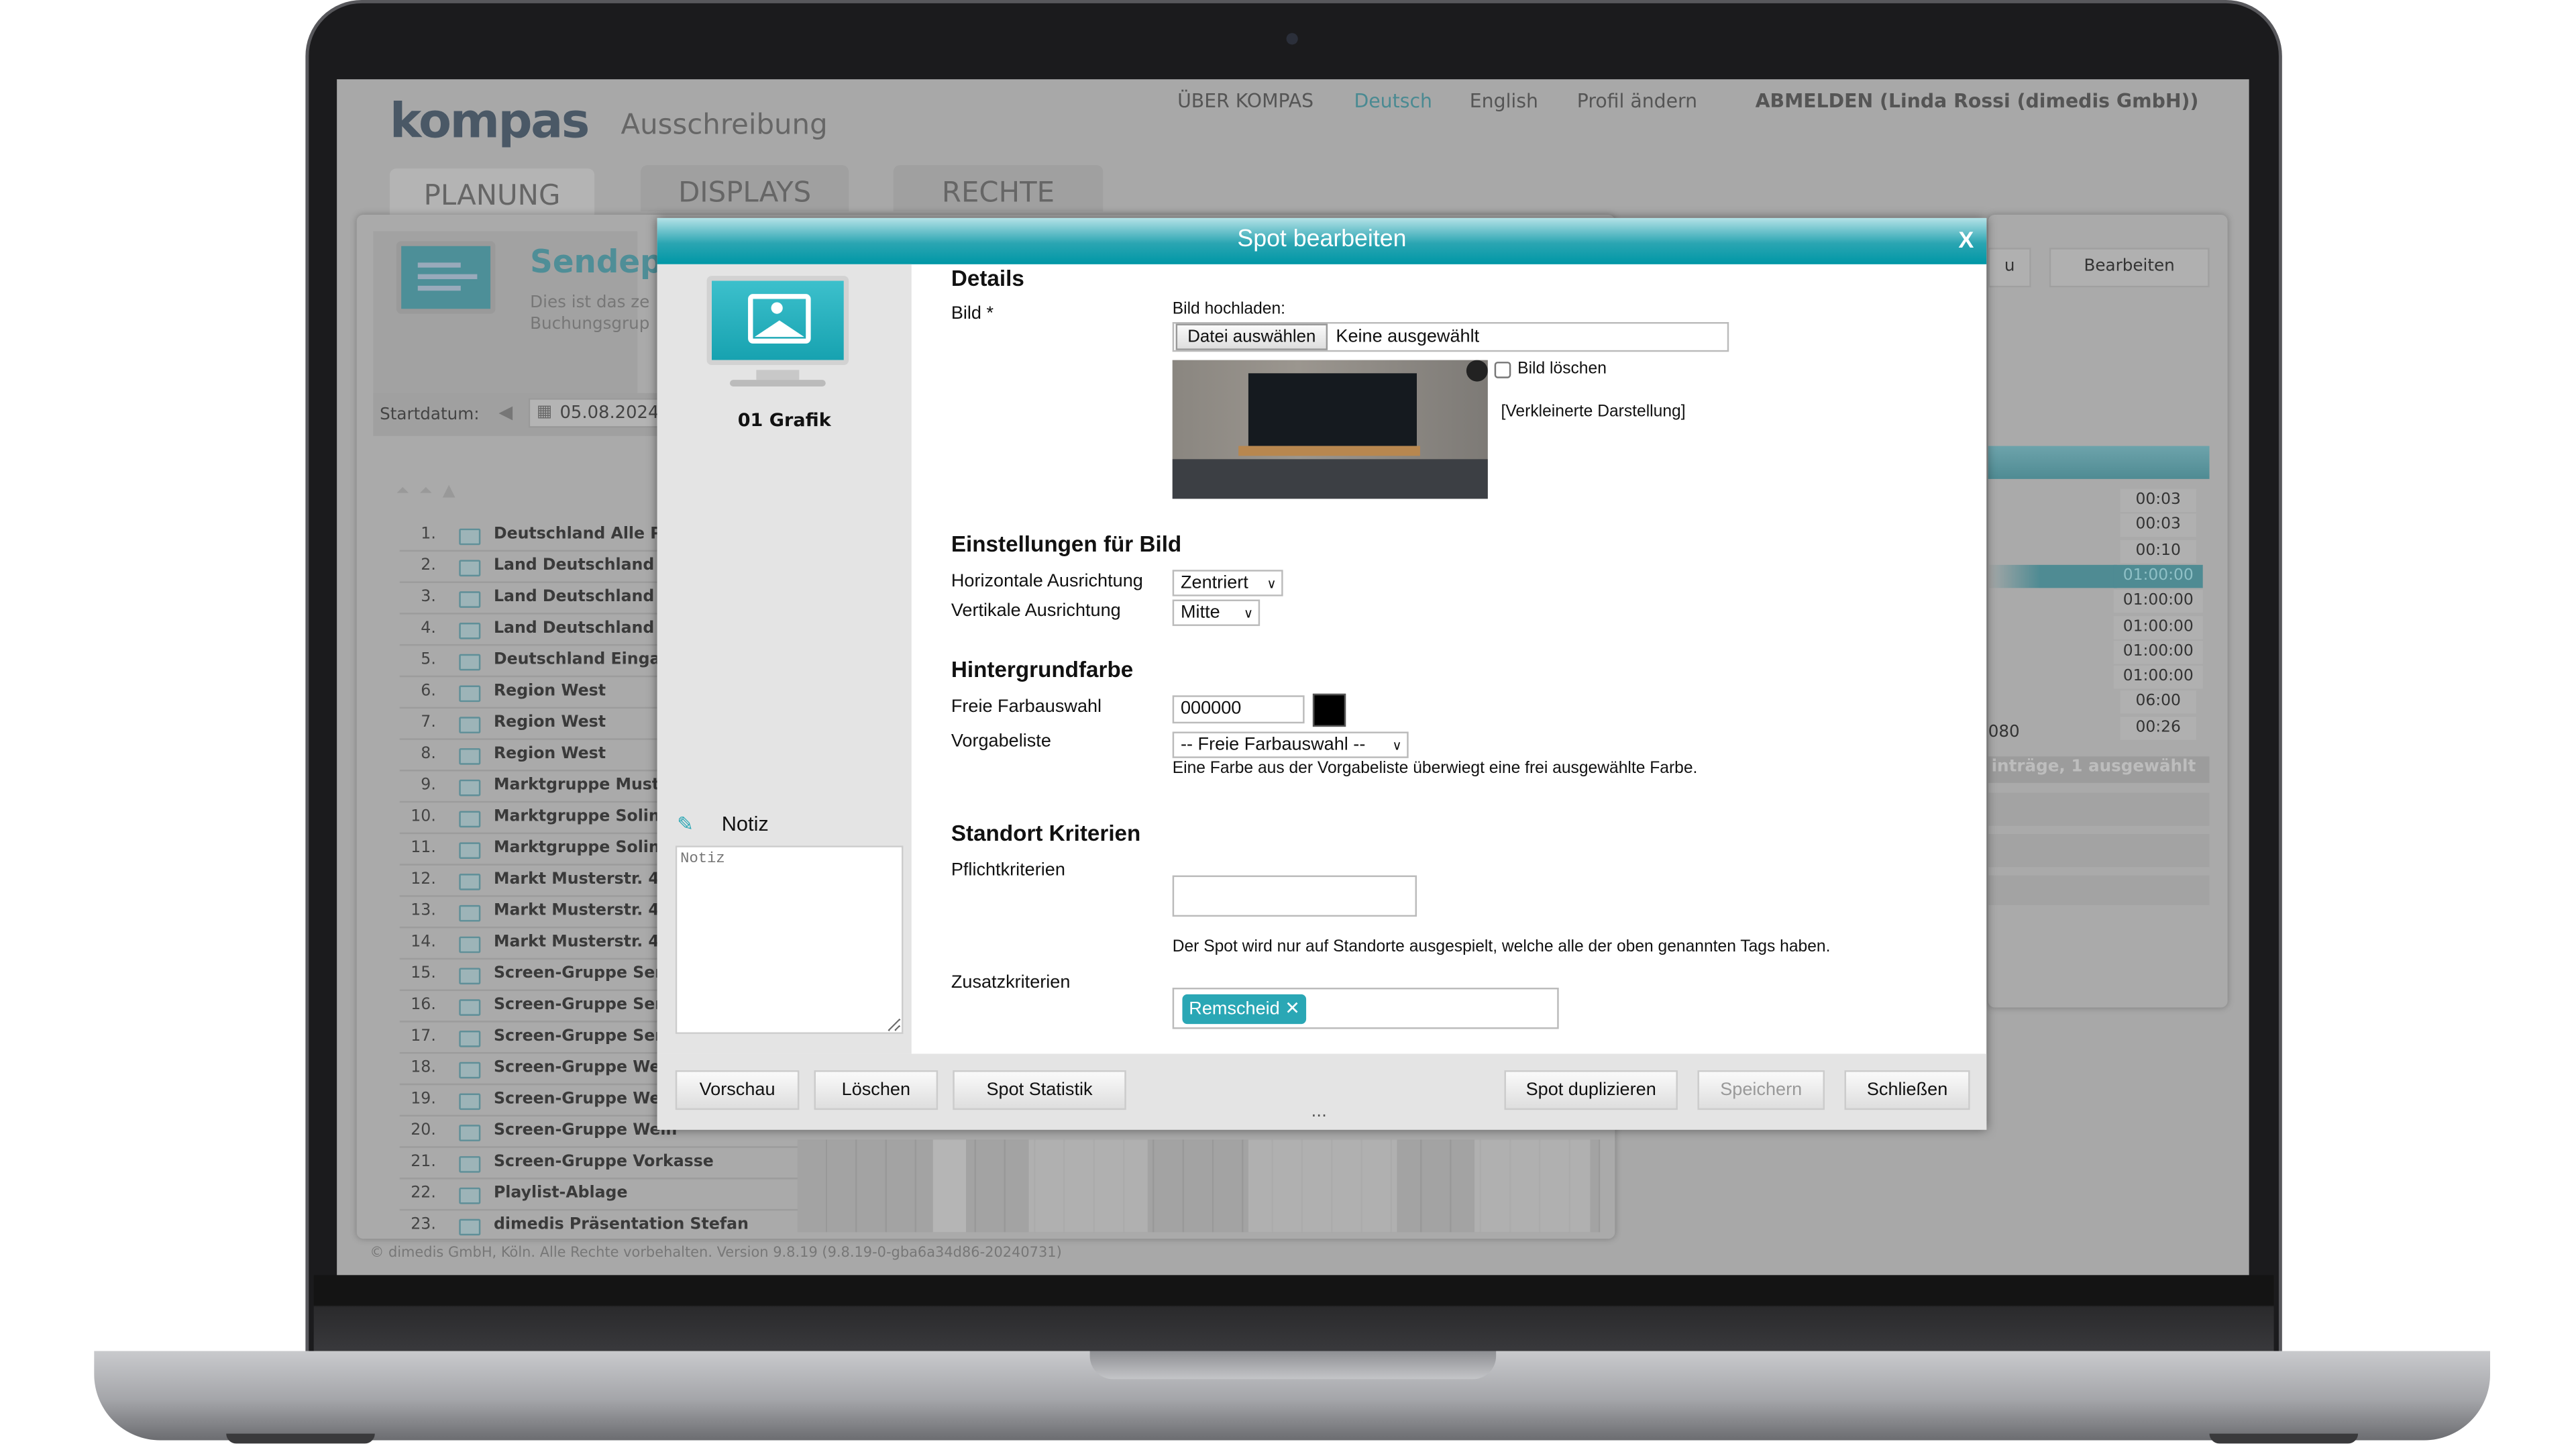 The height and width of the screenshot is (1450, 2576). I want to click on nav-logout: ABMELDEN (Linda Rossi (dimedis GmbH)), so click(1977, 100).